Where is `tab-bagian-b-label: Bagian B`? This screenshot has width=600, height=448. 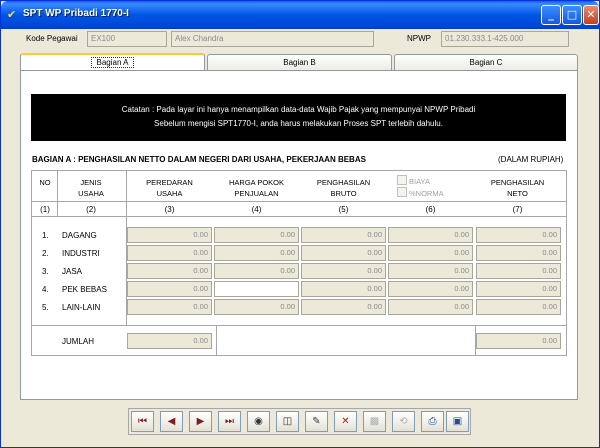
tab-bagian-b-label: Bagian B is located at coordinates (299, 62).